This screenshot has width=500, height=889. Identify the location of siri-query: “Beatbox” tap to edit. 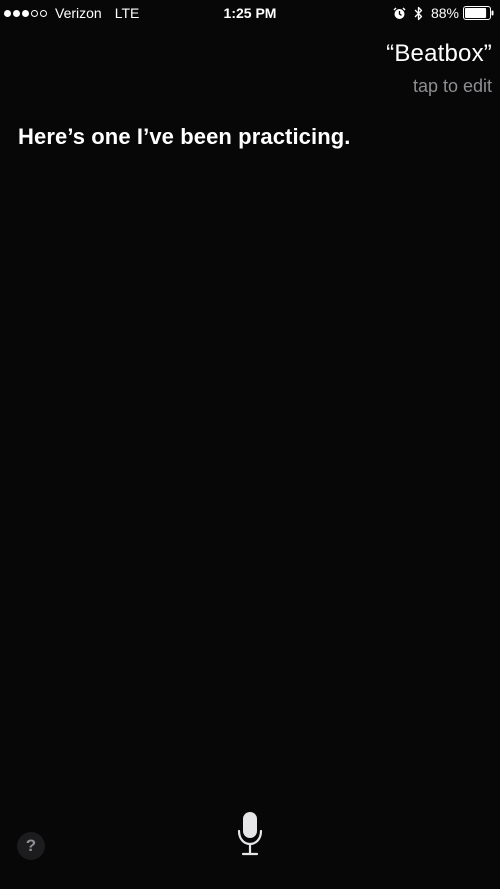
(439, 68).